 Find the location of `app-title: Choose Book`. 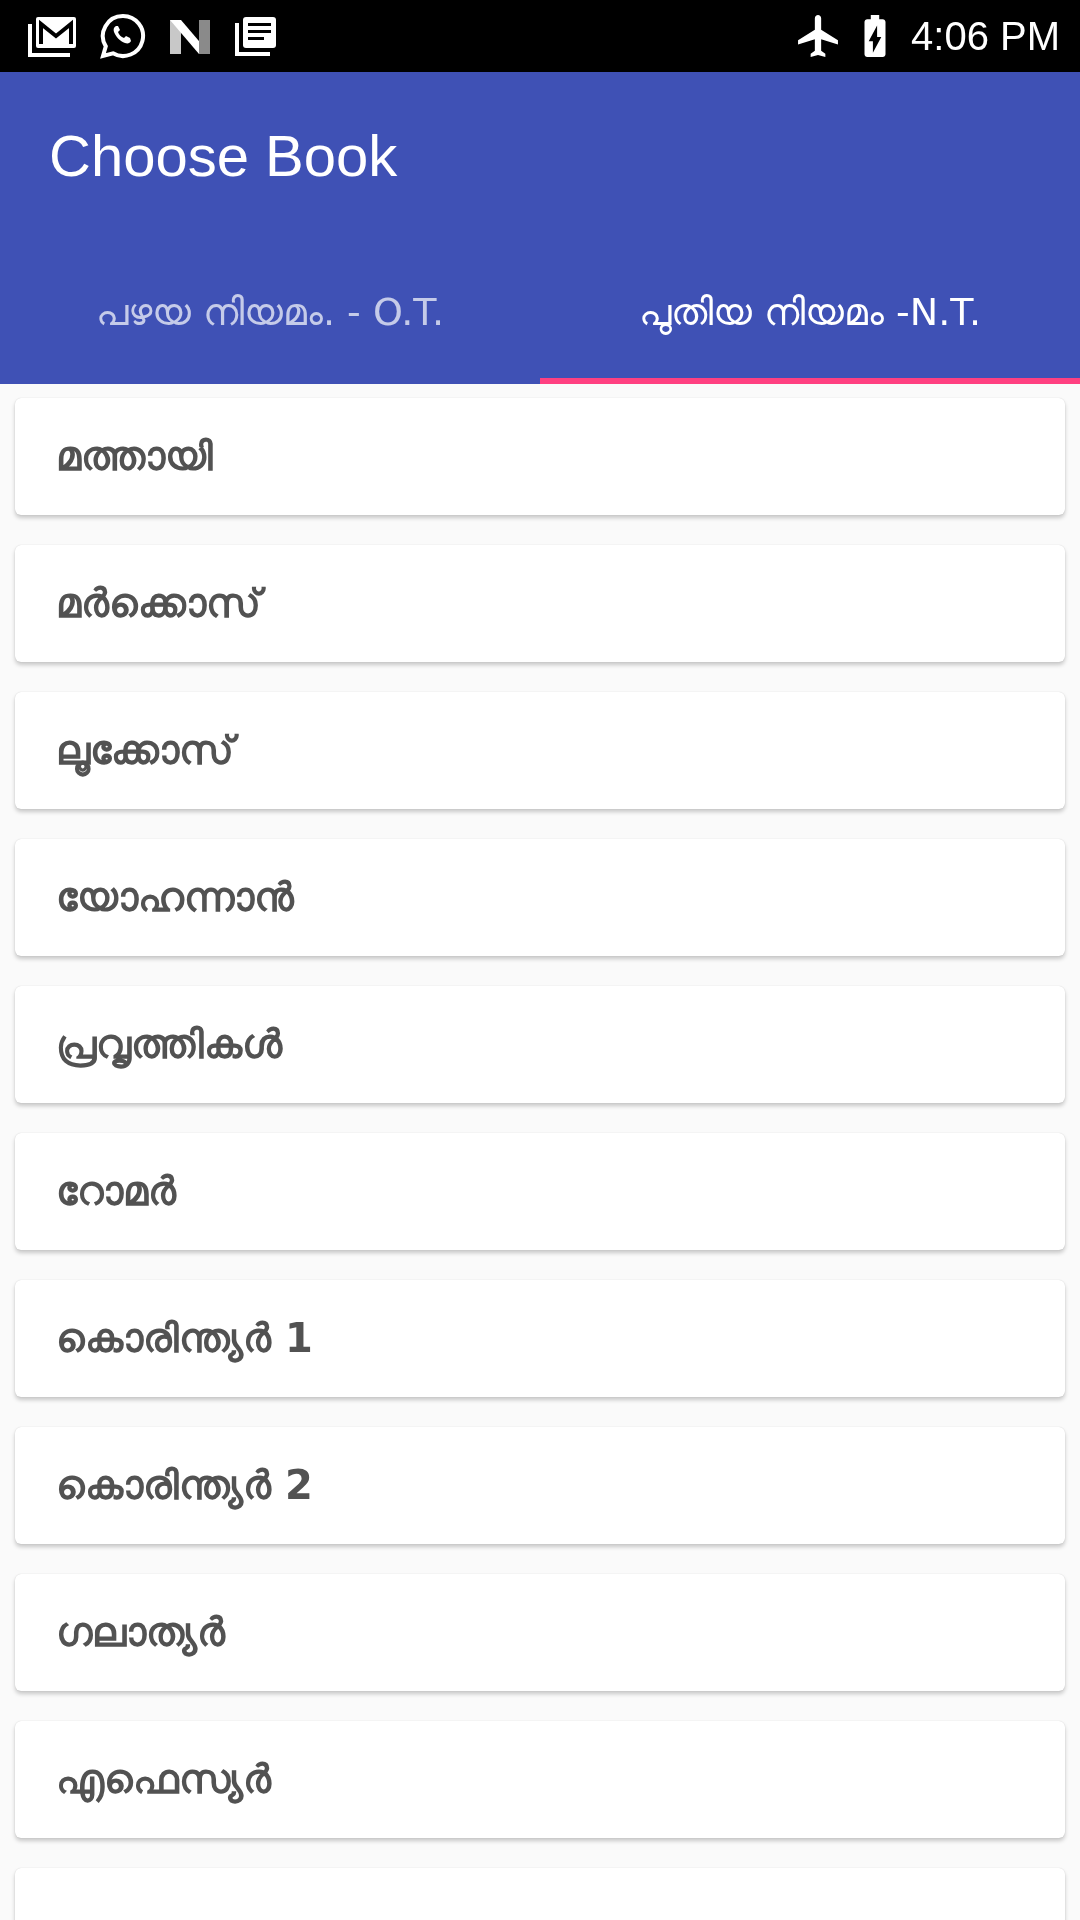

app-title: Choose Book is located at coordinates (223, 156).